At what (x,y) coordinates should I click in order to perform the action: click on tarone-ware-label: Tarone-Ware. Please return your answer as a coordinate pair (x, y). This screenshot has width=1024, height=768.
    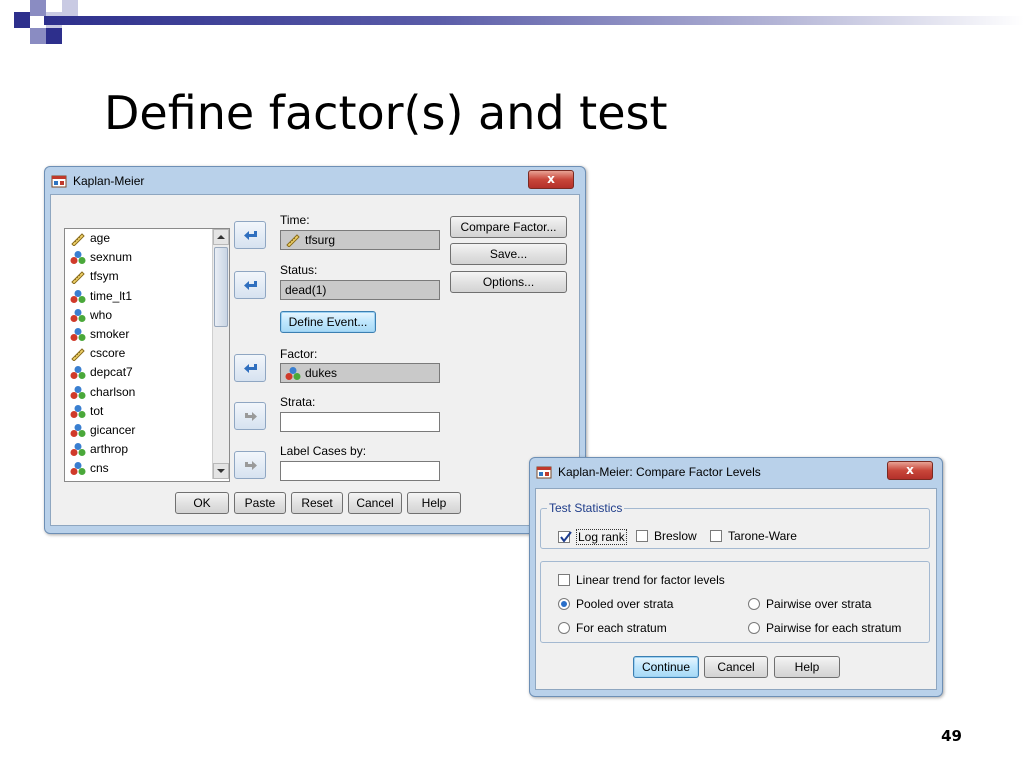
    Looking at the image, I should click on (762, 536).